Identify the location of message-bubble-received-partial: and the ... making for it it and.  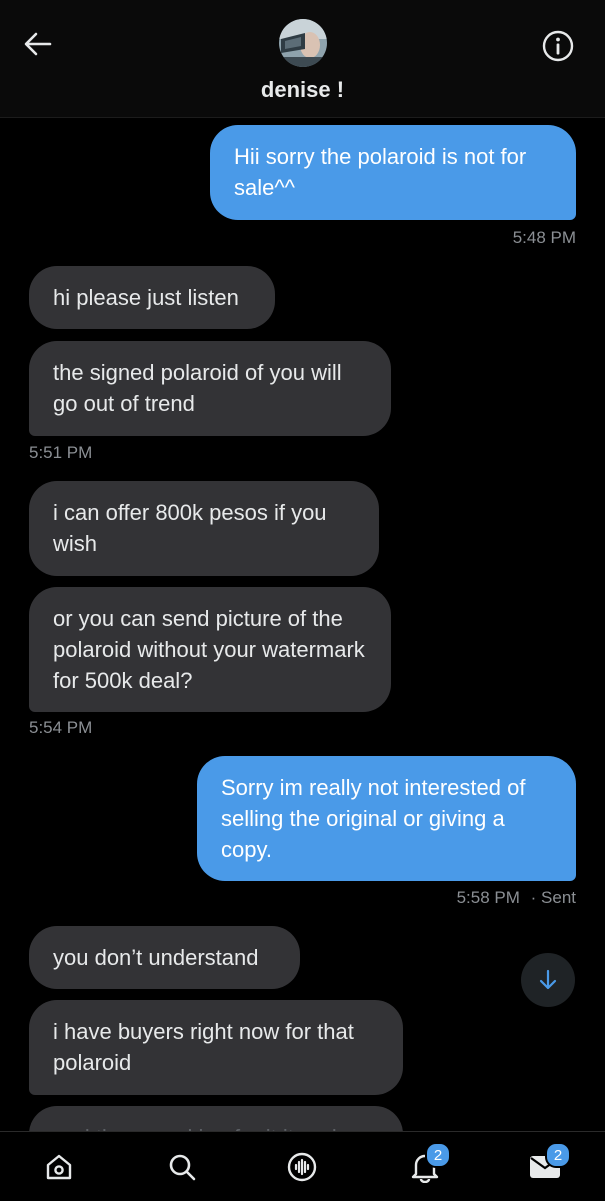
(216, 1118).